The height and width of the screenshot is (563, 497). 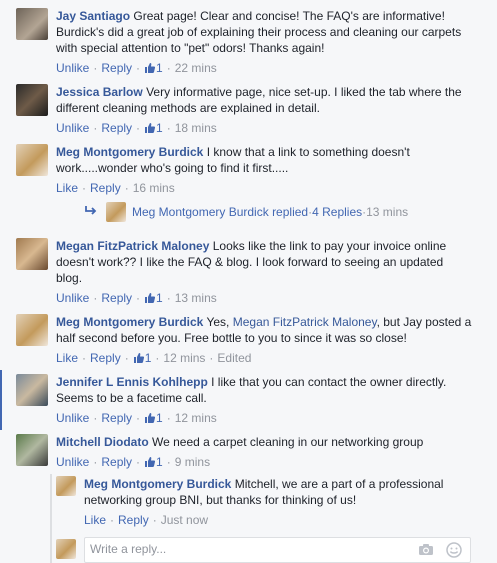 I want to click on replies-count: 4 Replies, so click(x=337, y=212).